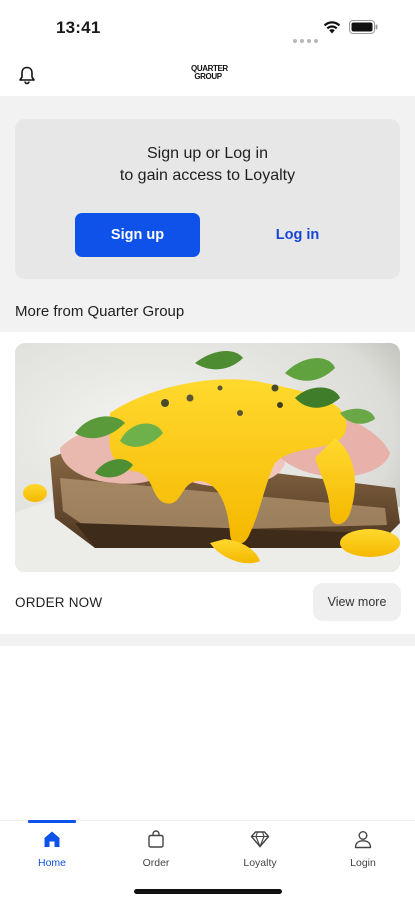 The width and height of the screenshot is (415, 900). Describe the element at coordinates (156, 863) in the screenshot. I see `tab-order-label: Order` at that location.